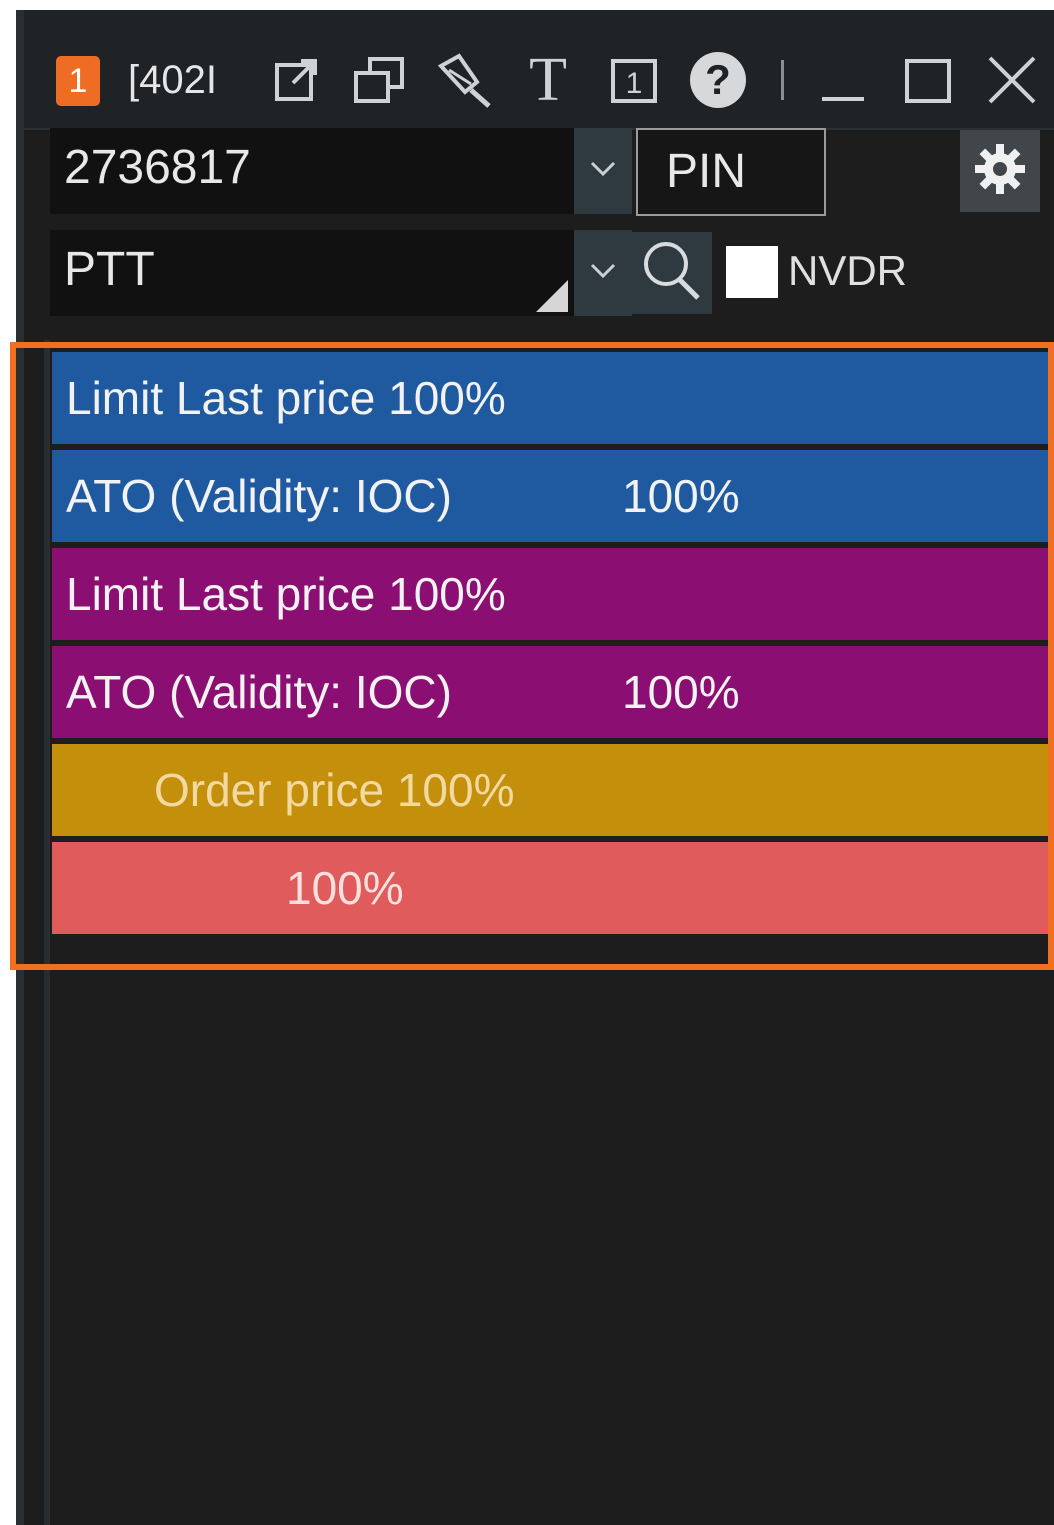  Describe the element at coordinates (548, 80) in the screenshot. I see `text-icon: T` at that location.